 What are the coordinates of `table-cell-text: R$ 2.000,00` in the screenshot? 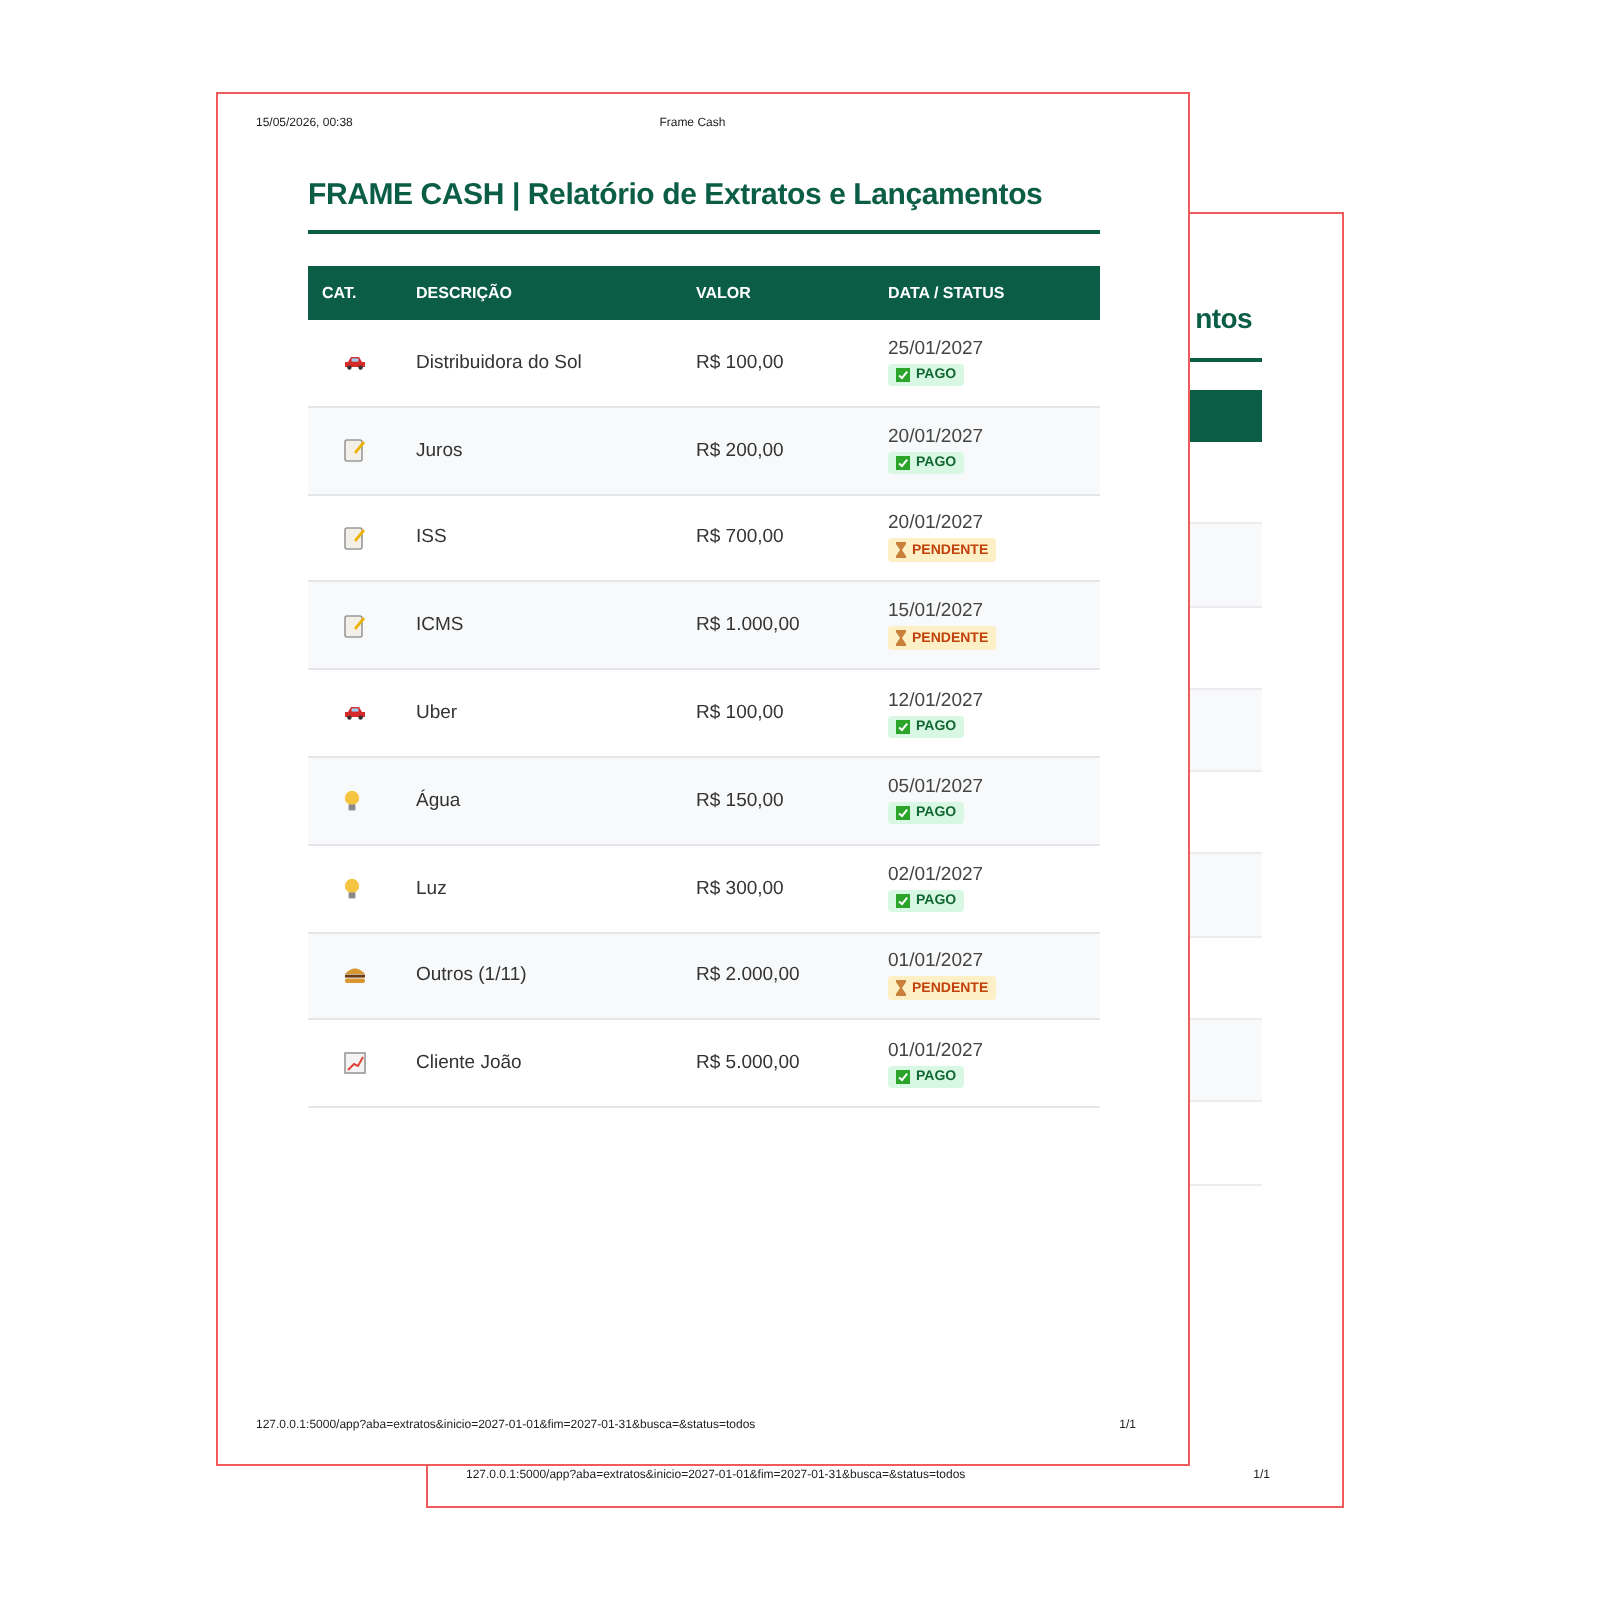 It's located at (749, 975).